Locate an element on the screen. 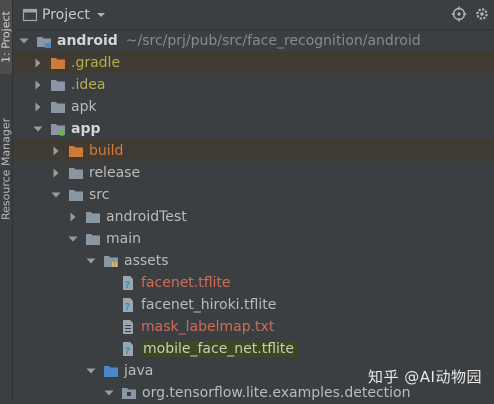  tree-item-label: .gradle is located at coordinates (96, 63).